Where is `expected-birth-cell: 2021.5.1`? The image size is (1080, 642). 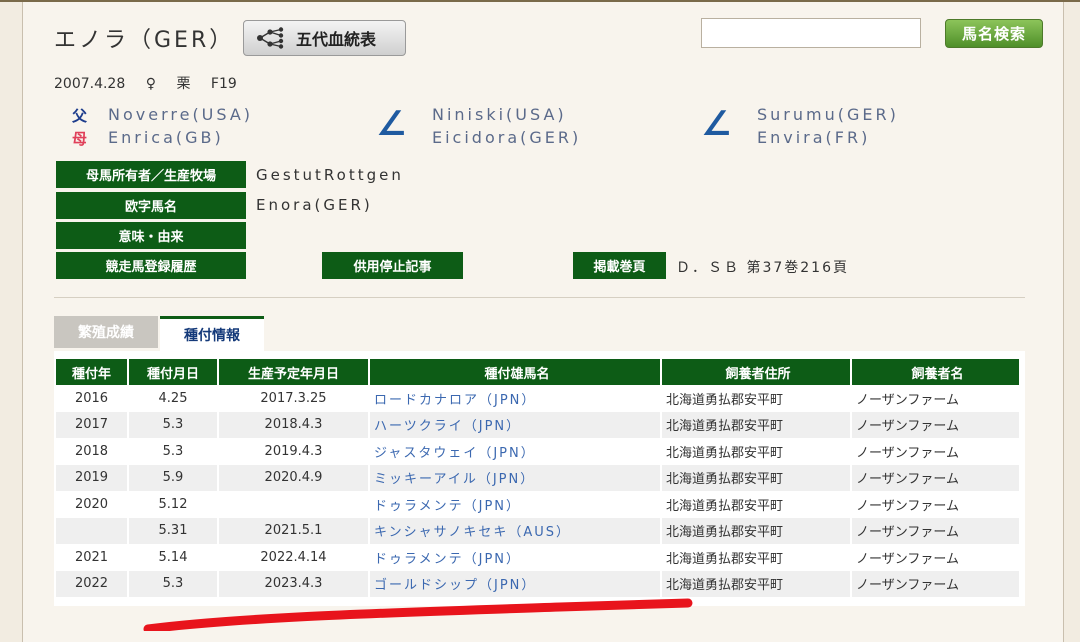 expected-birth-cell: 2021.5.1 is located at coordinates (293, 530).